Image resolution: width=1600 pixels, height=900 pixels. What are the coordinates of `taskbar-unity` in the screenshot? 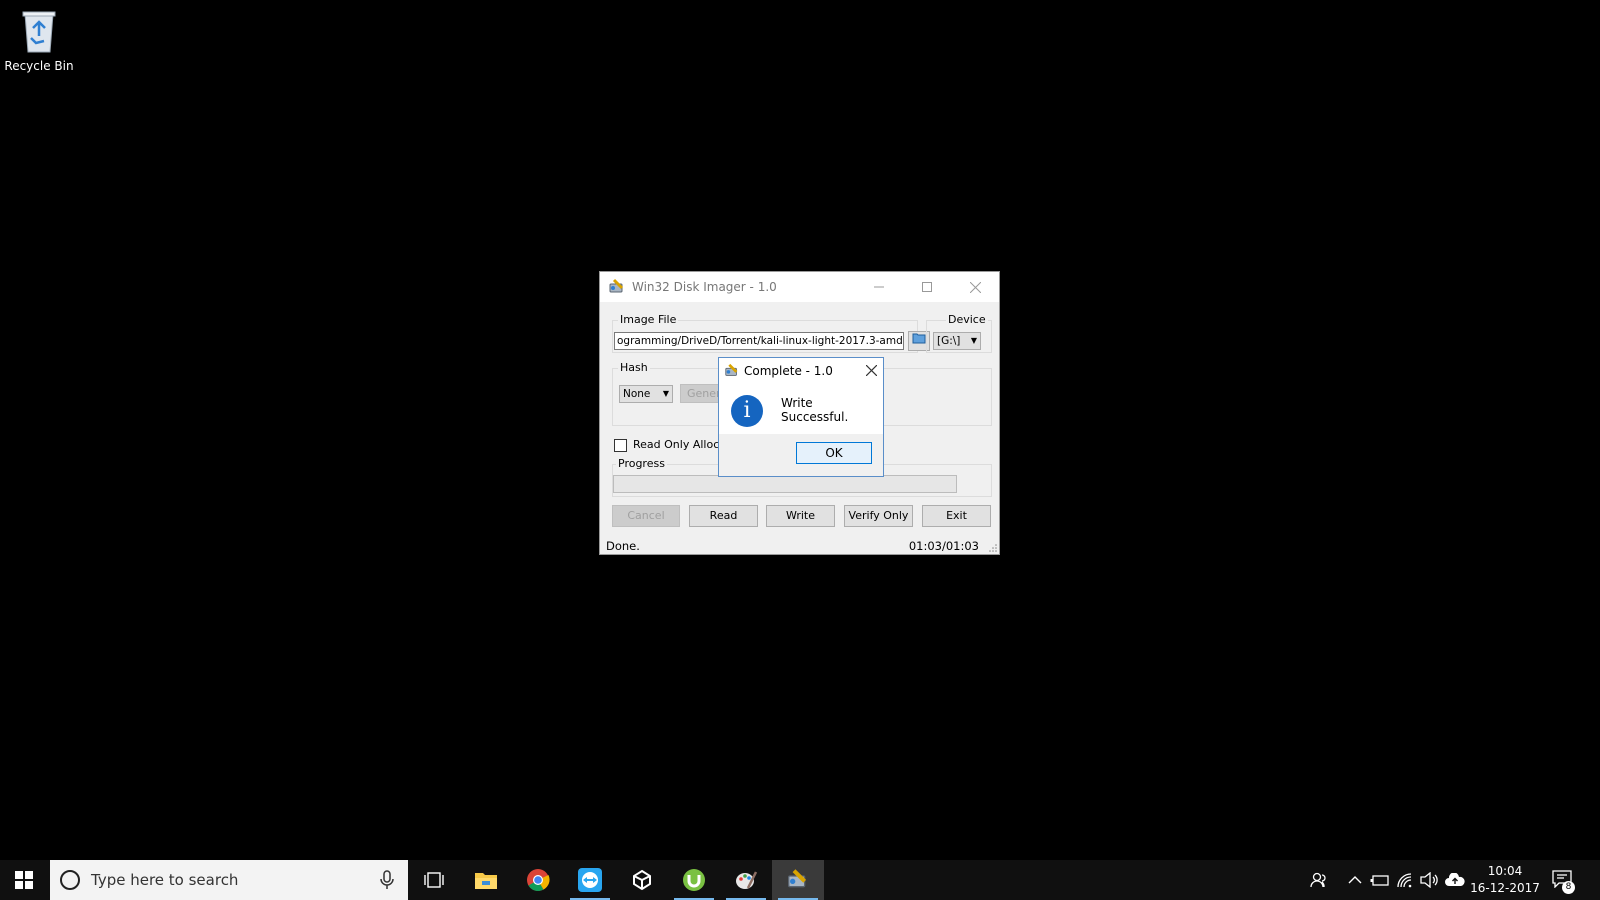 It's located at (642, 880).